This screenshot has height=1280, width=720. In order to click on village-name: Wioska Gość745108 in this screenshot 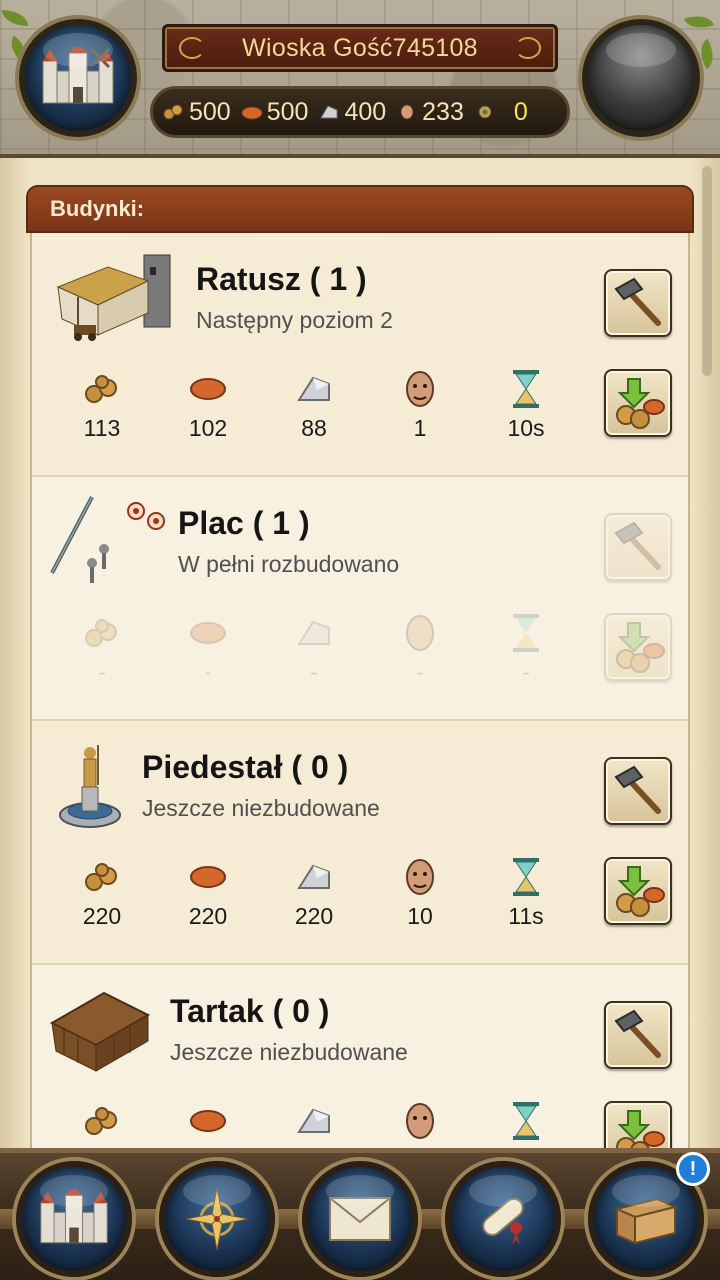, I will do `click(360, 47)`.